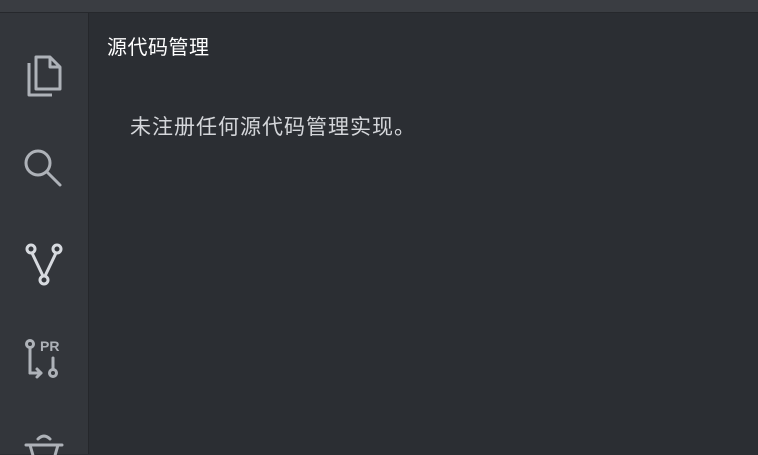 Image resolution: width=758 pixels, height=455 pixels. Describe the element at coordinates (379, 6) in the screenshot. I see `title-bar` at that location.